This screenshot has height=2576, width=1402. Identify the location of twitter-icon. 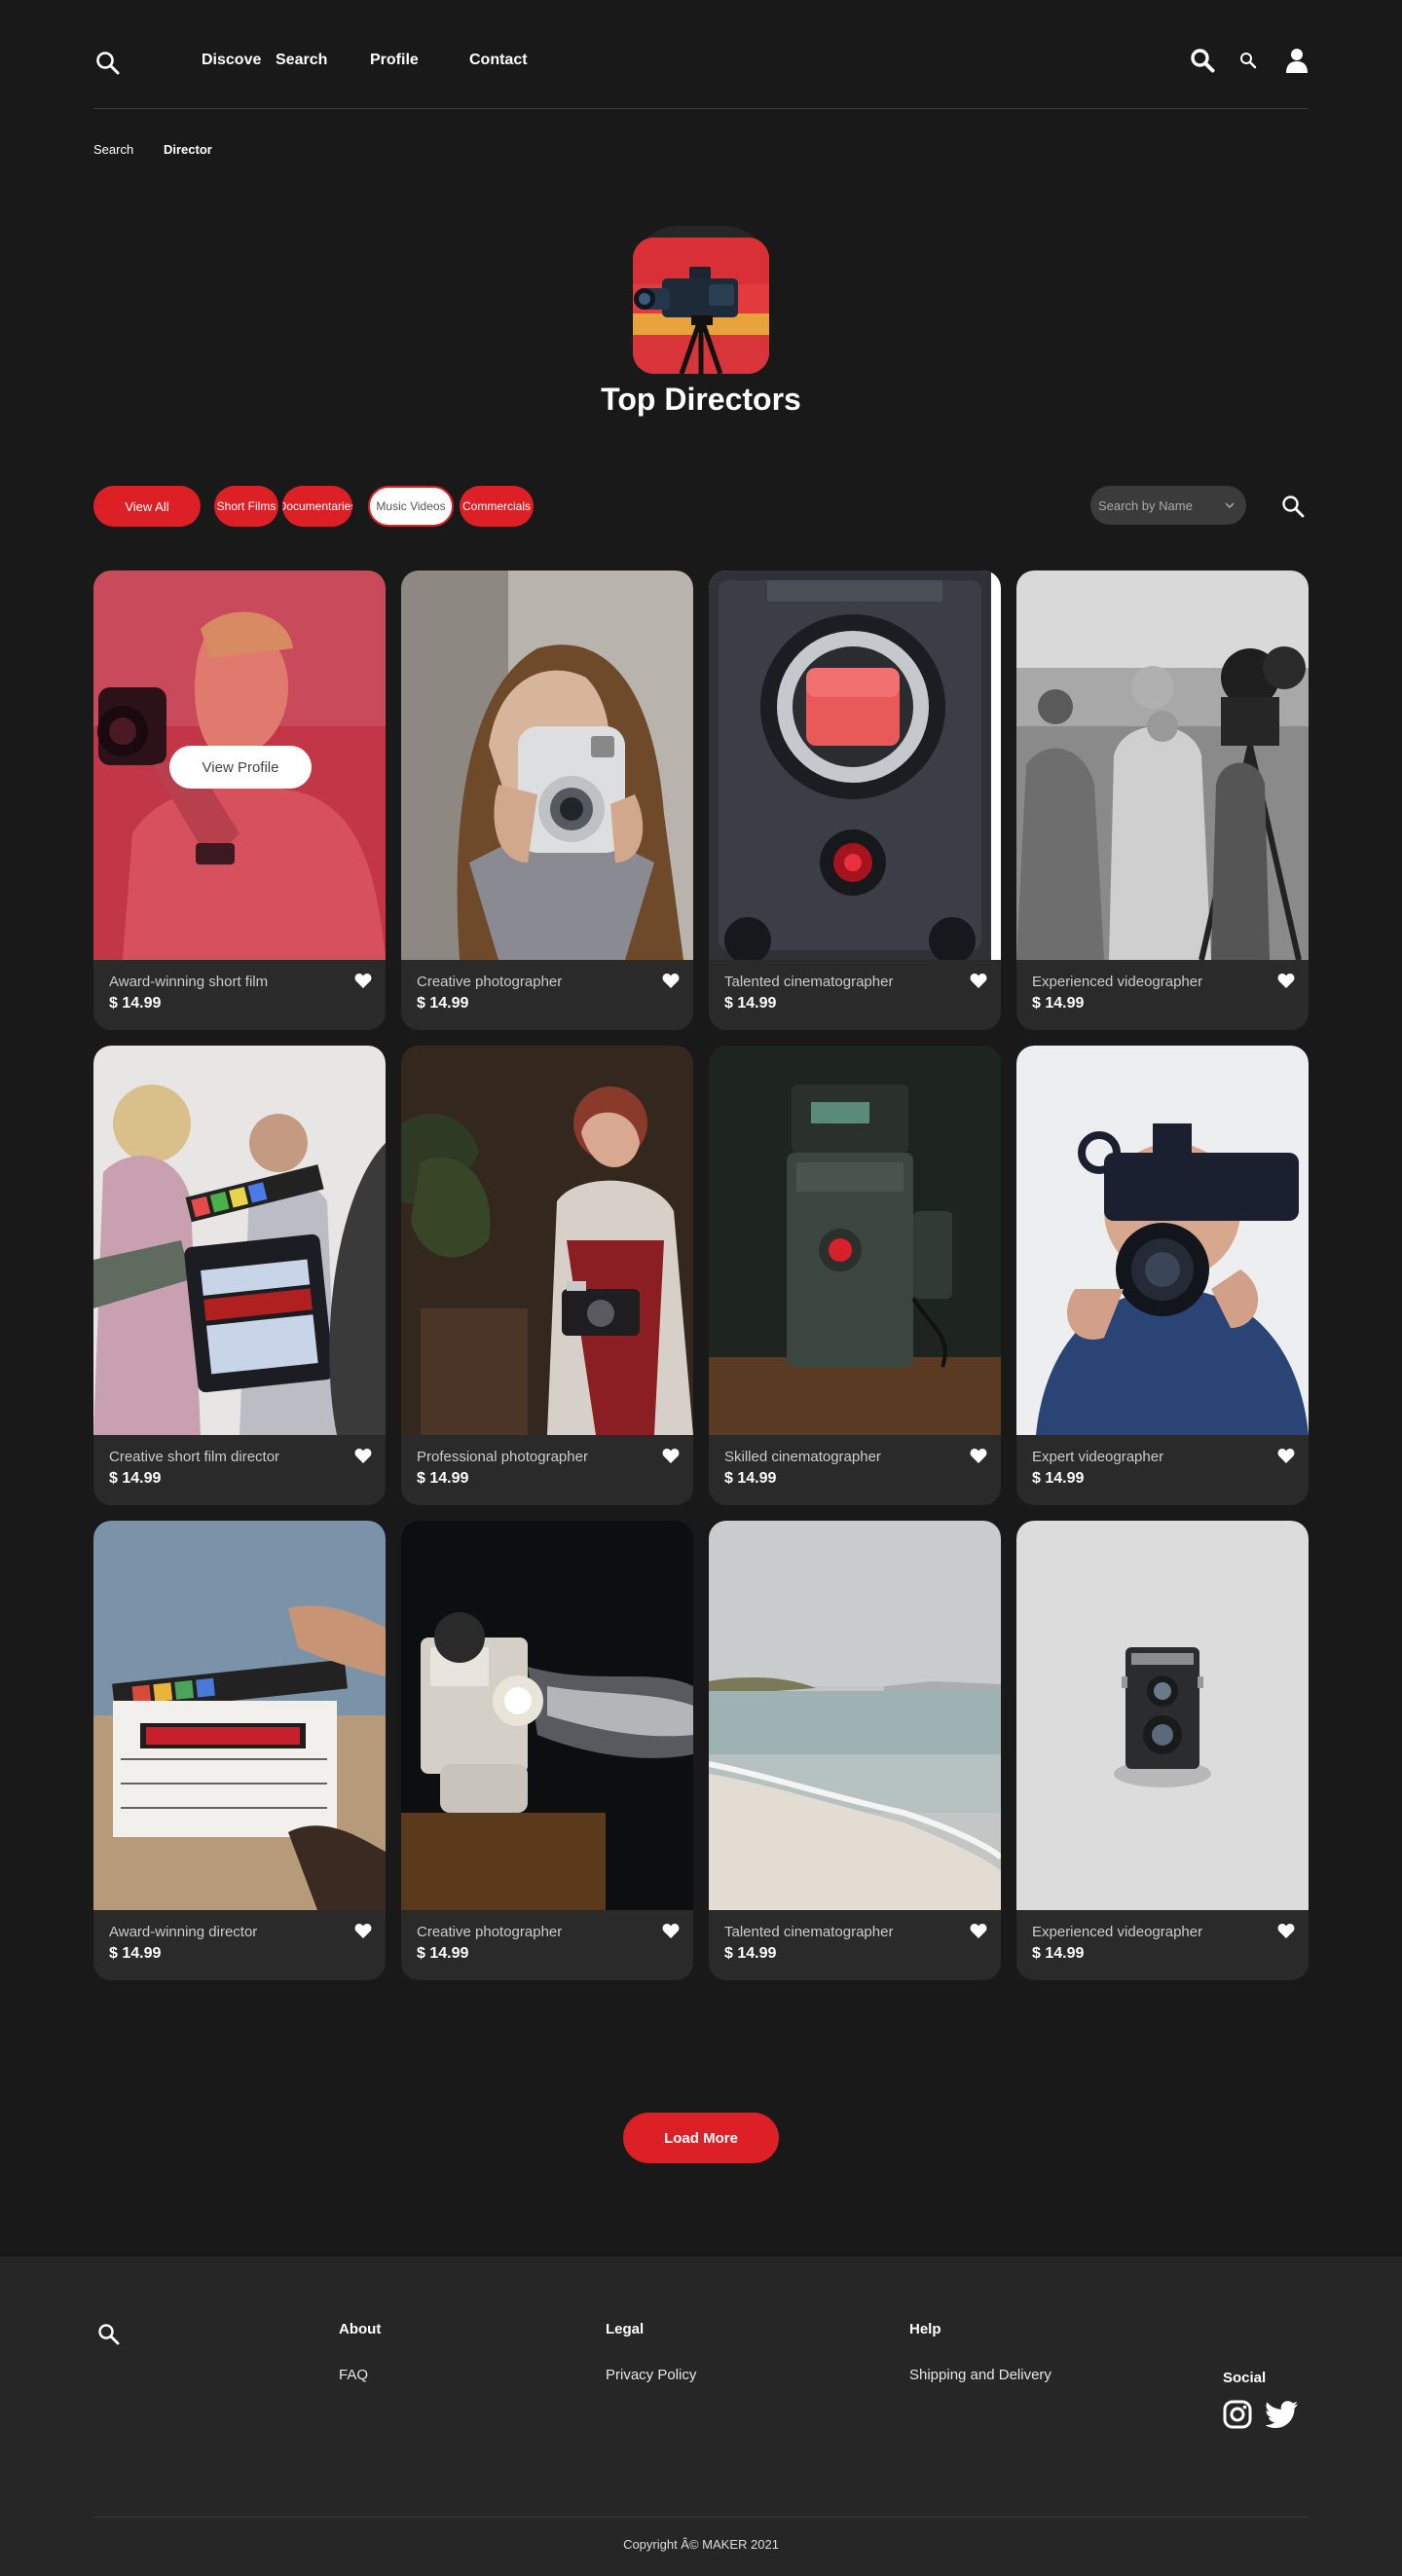
(1282, 2414).